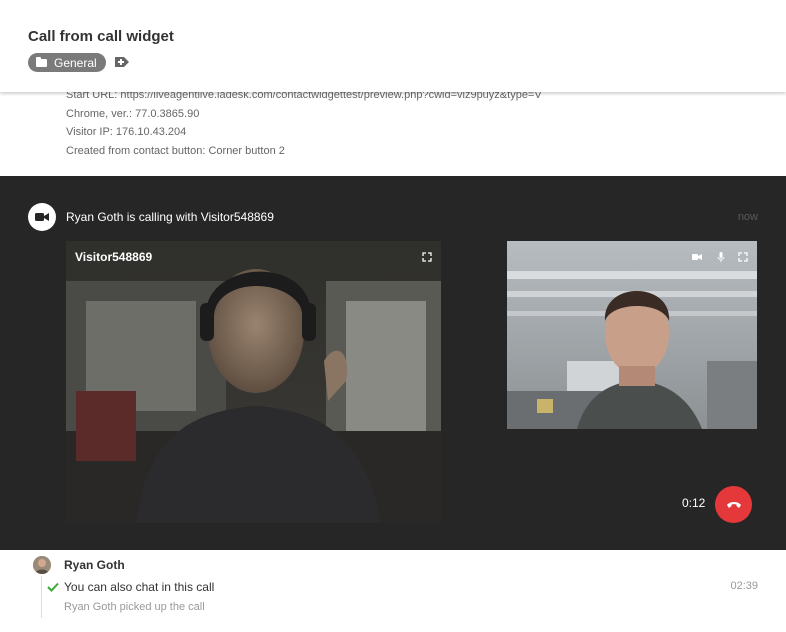 Image resolution: width=786 pixels, height=632 pixels. Describe the element at coordinates (694, 503) in the screenshot. I see `call-timer: 0:12` at that location.